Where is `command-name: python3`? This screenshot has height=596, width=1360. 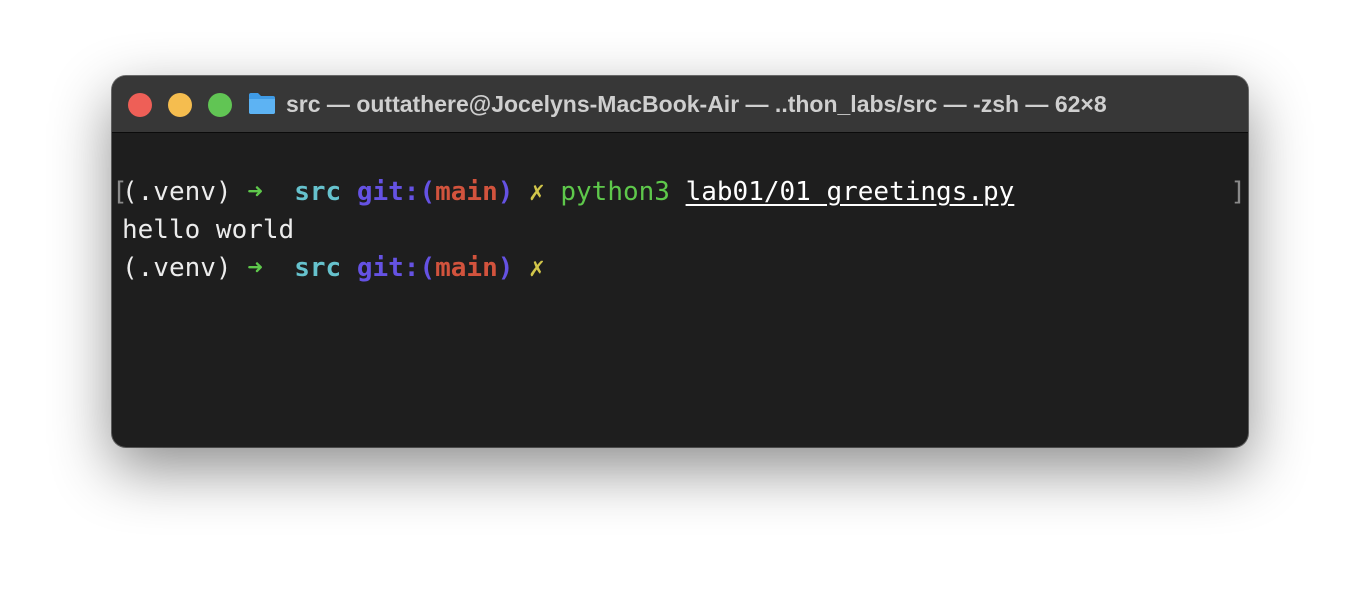
command-name: python3 is located at coordinates (615, 192).